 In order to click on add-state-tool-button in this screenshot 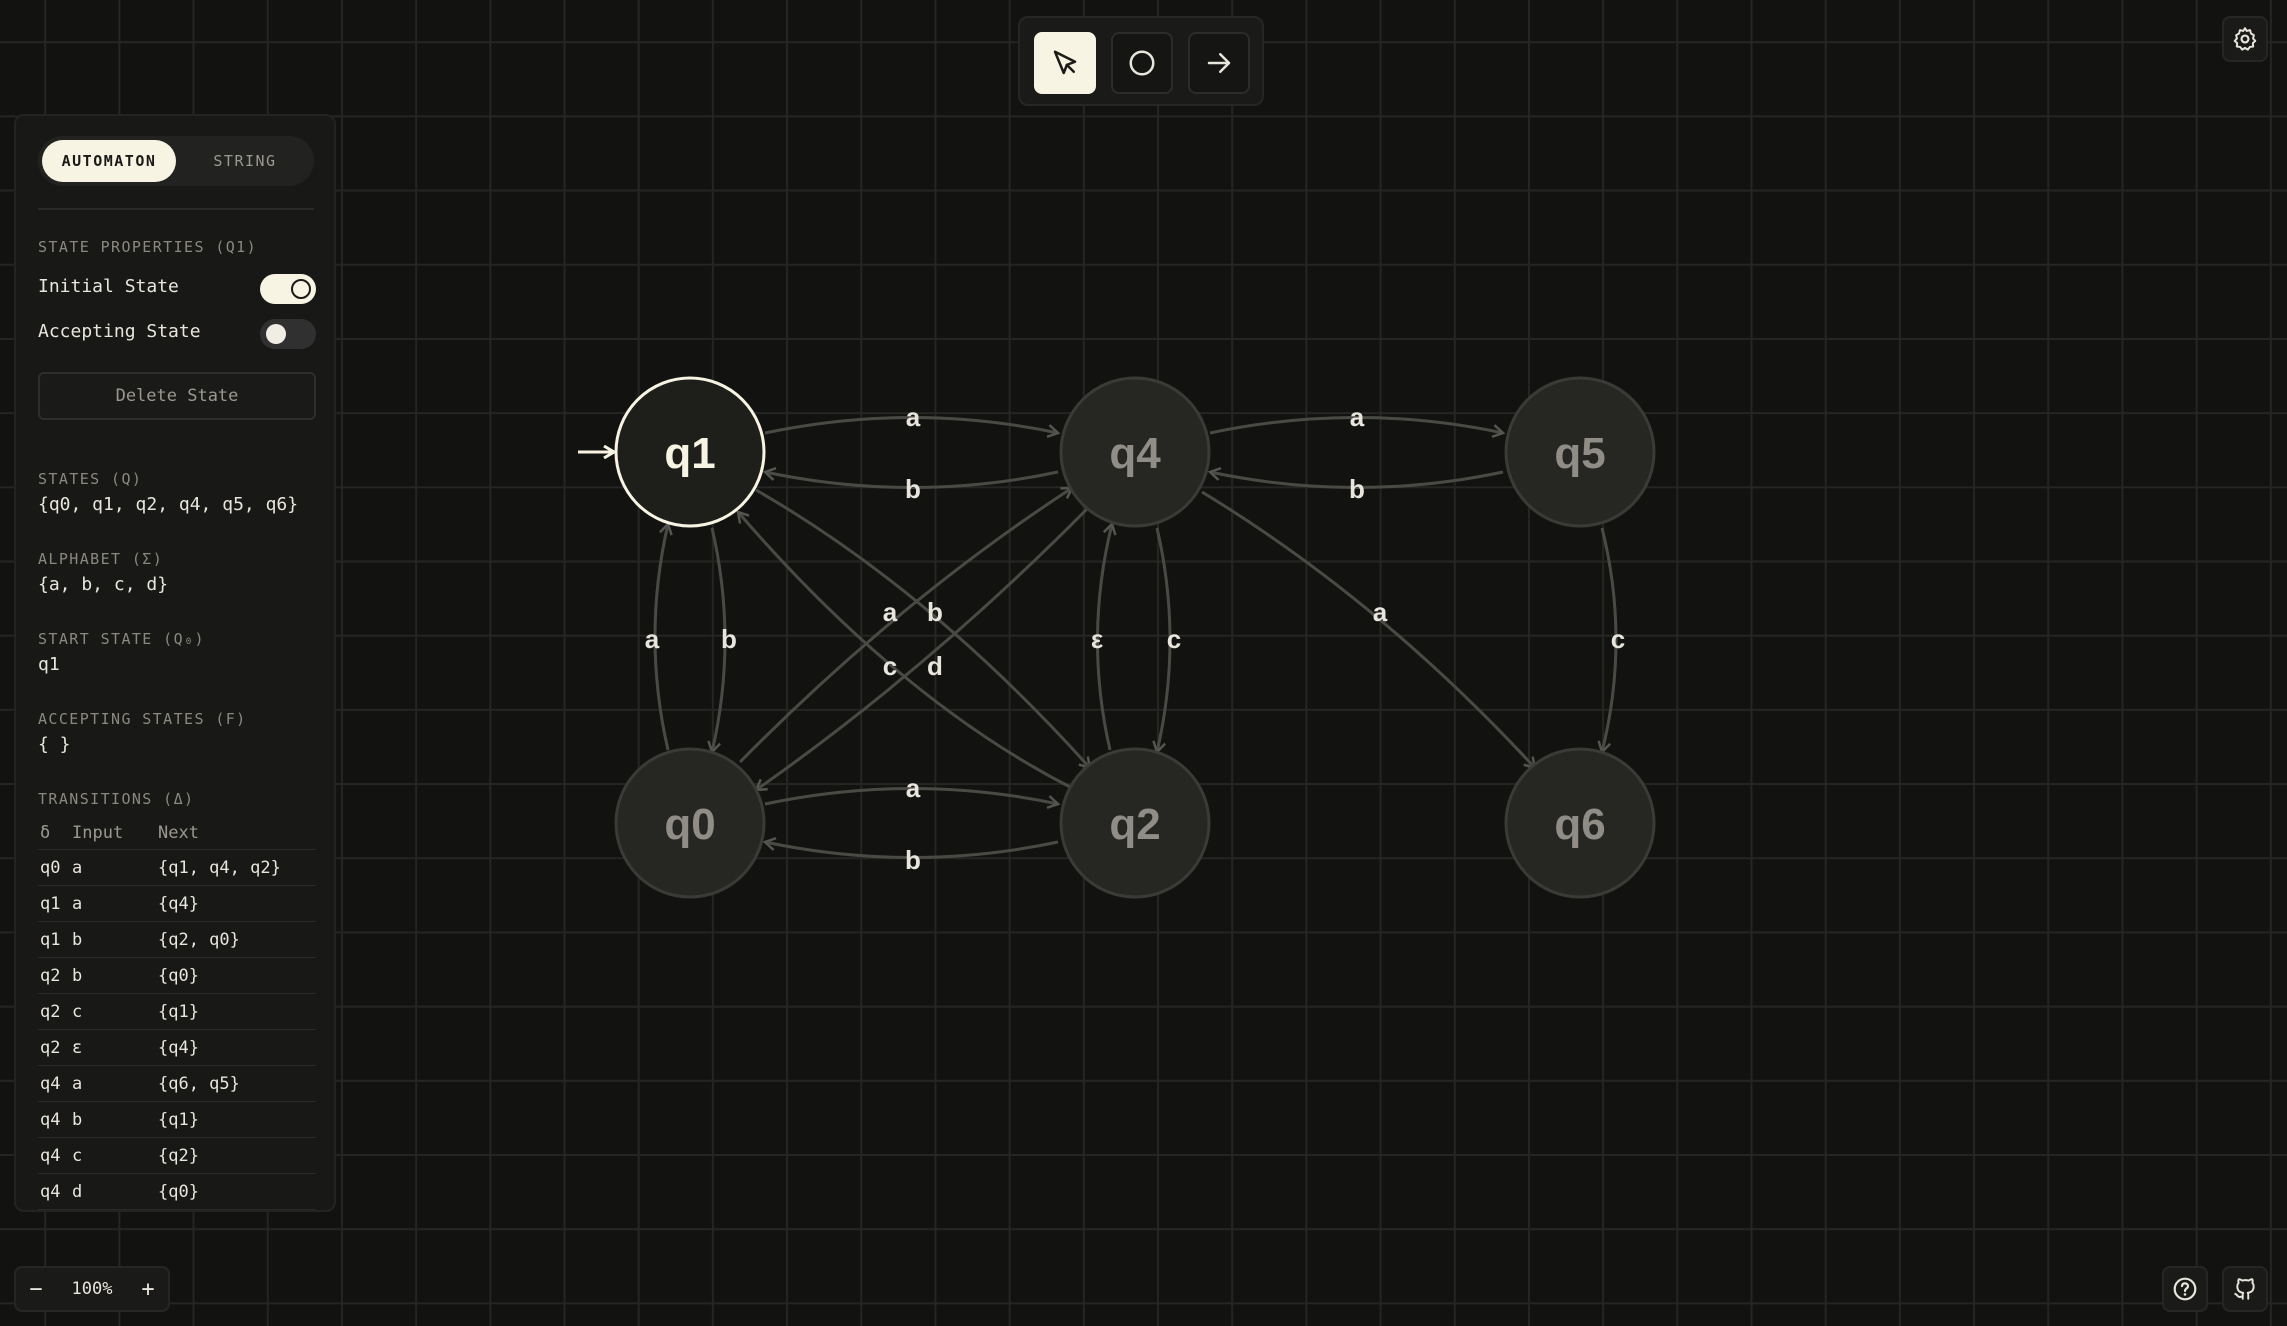, I will do `click(1142, 63)`.